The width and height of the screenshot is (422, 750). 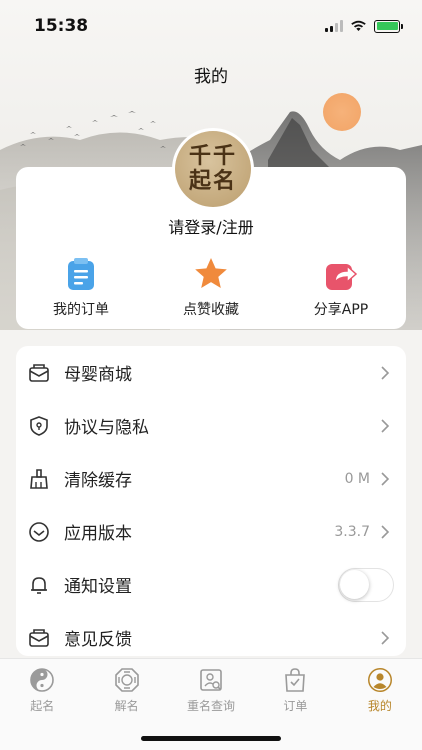 What do you see at coordinates (39, 585) in the screenshot?
I see `bell-icon` at bounding box center [39, 585].